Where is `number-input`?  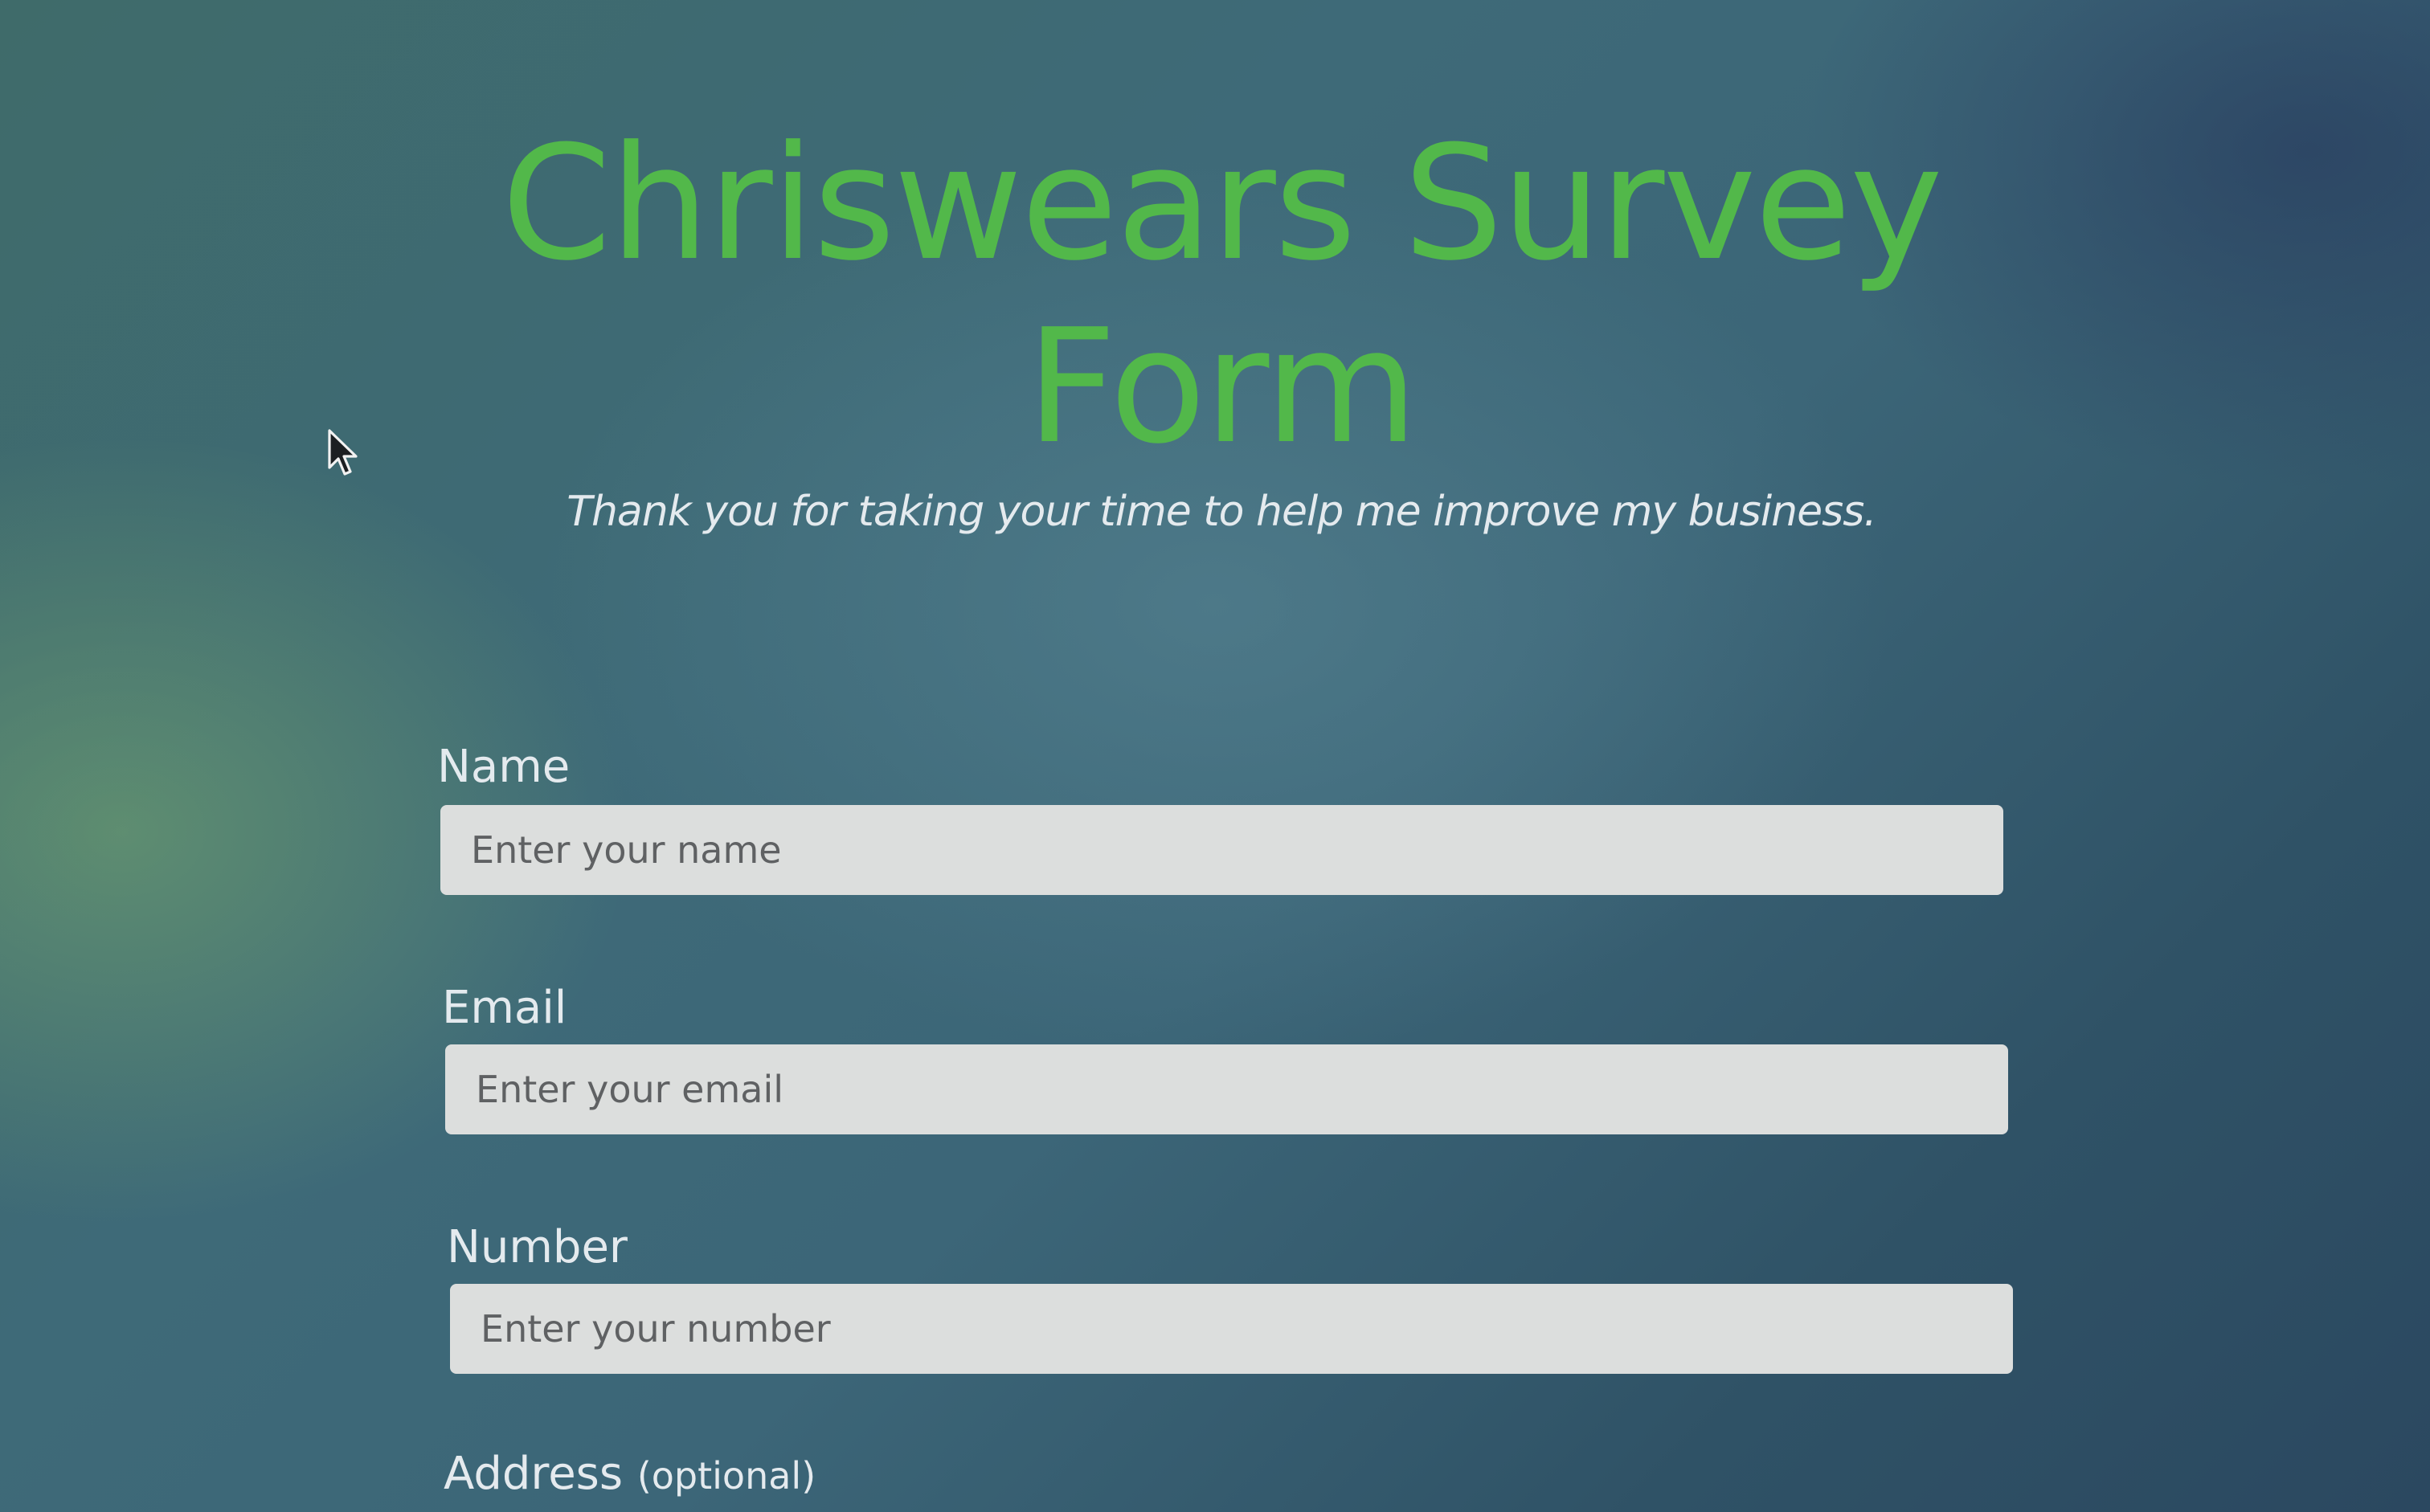
number-input is located at coordinates (1231, 1329).